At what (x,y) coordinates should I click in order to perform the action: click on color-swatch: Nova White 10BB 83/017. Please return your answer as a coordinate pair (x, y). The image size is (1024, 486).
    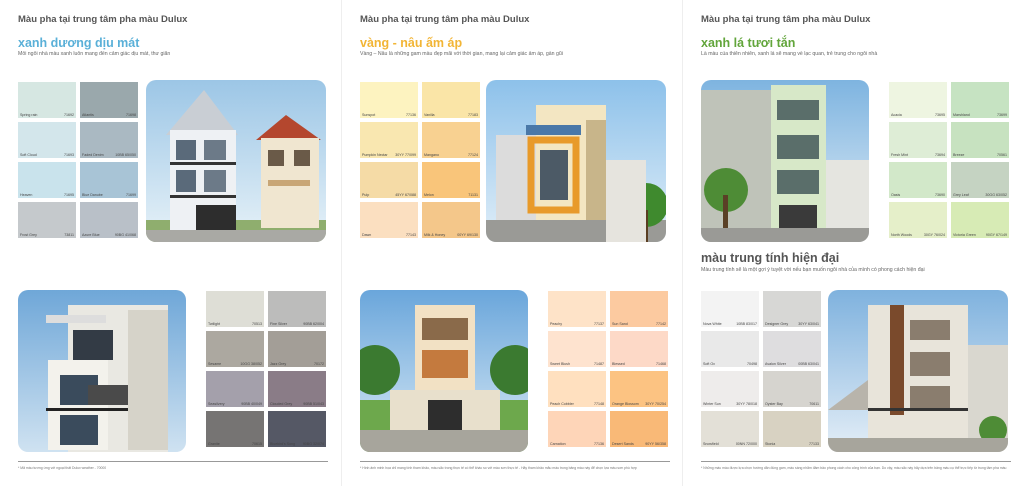
    Looking at the image, I should click on (730, 309).